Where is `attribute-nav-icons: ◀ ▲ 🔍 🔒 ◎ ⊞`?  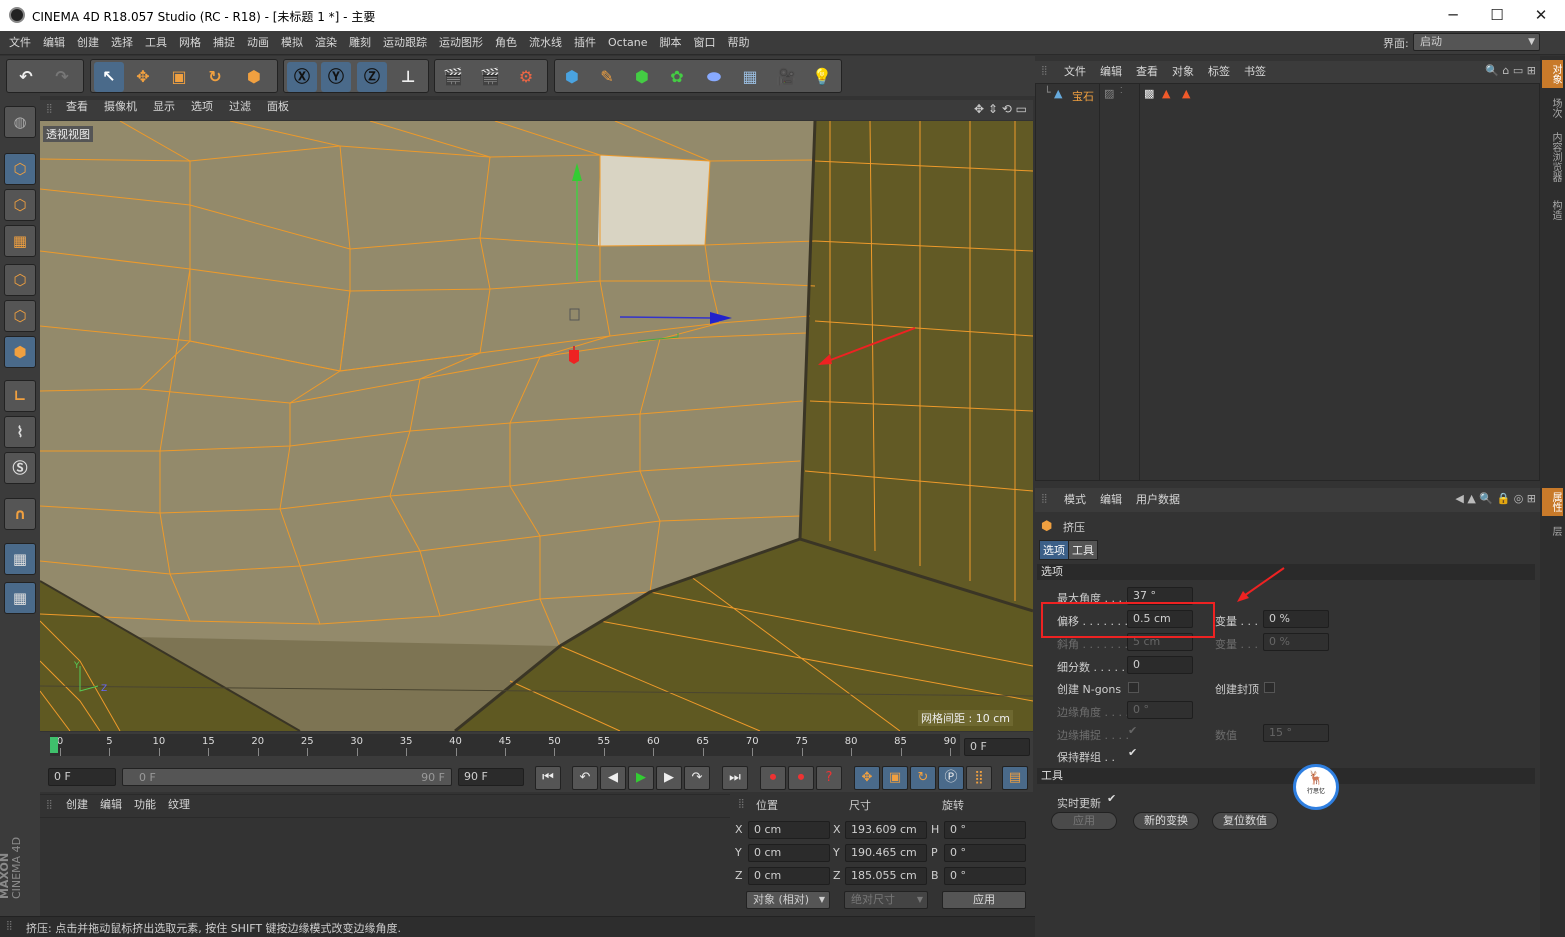 attribute-nav-icons: ◀ ▲ 🔍 🔒 ◎ ⊞ is located at coordinates (1495, 498).